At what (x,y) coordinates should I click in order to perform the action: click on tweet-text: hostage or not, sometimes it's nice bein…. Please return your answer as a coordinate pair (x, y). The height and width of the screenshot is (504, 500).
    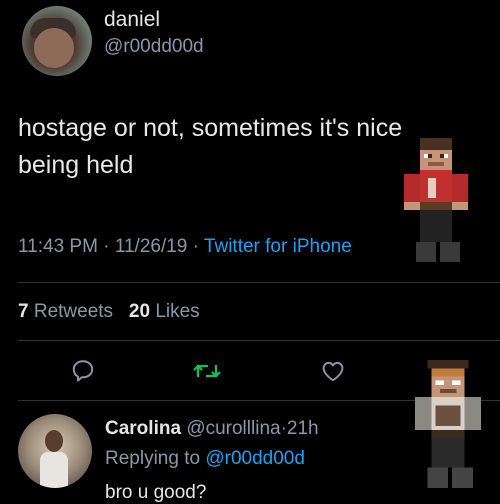
    Looking at the image, I should click on (233, 147).